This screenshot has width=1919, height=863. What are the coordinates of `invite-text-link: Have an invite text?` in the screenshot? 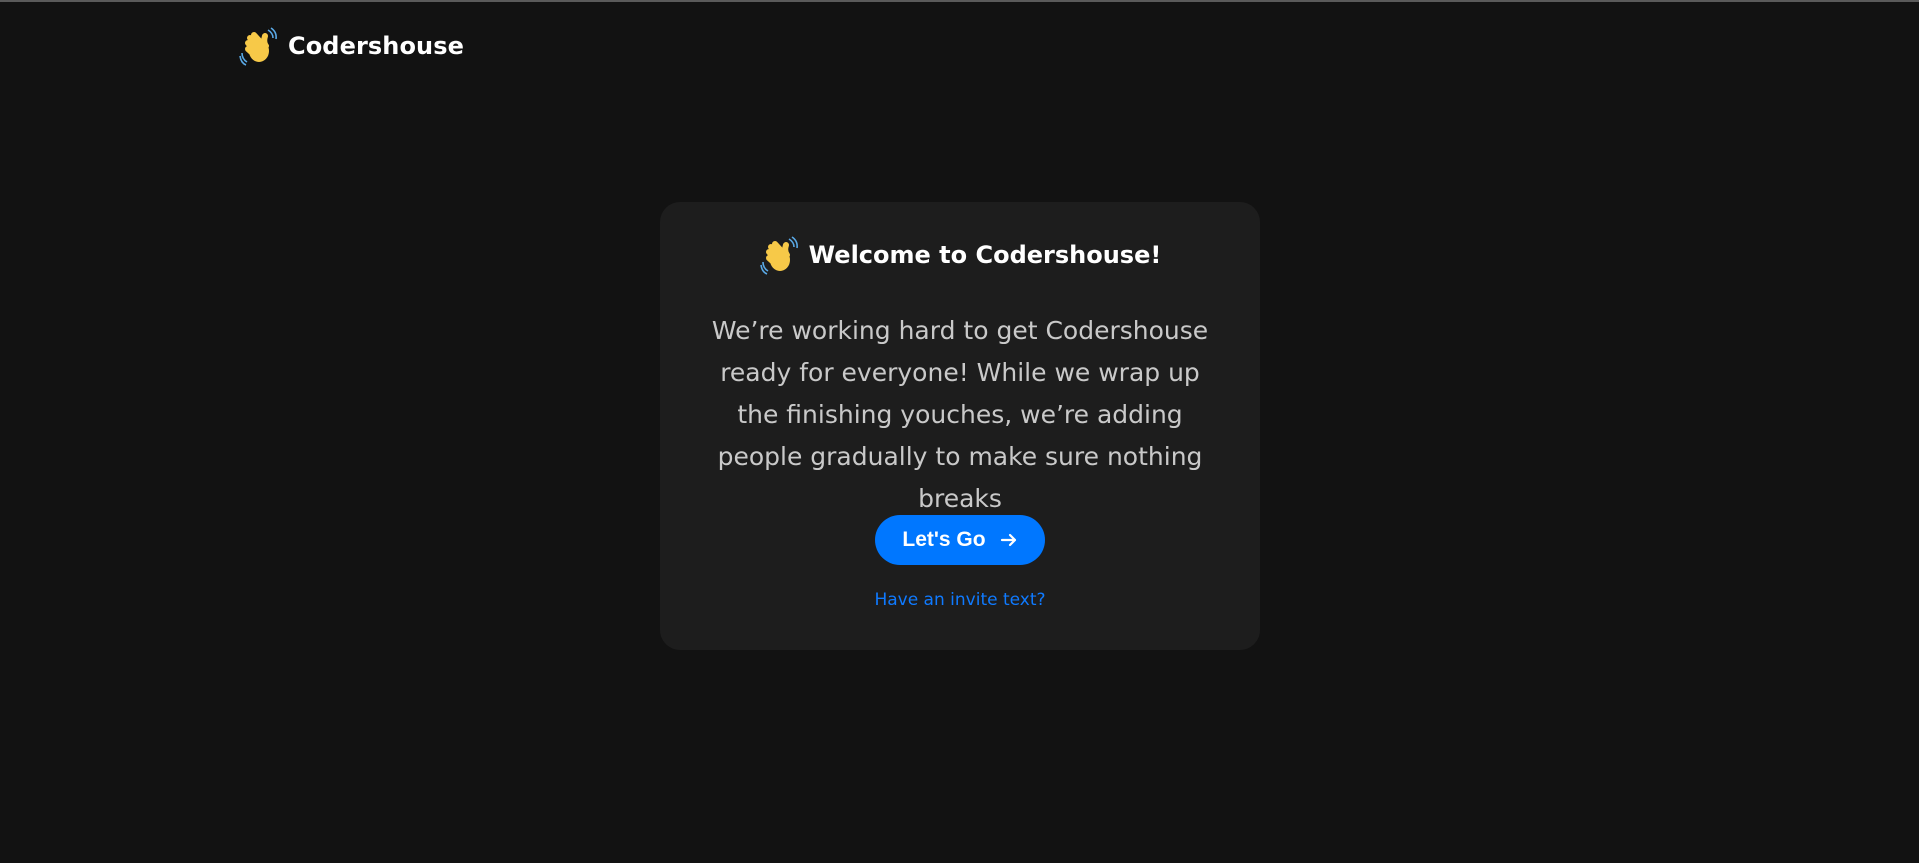 It's located at (960, 600).